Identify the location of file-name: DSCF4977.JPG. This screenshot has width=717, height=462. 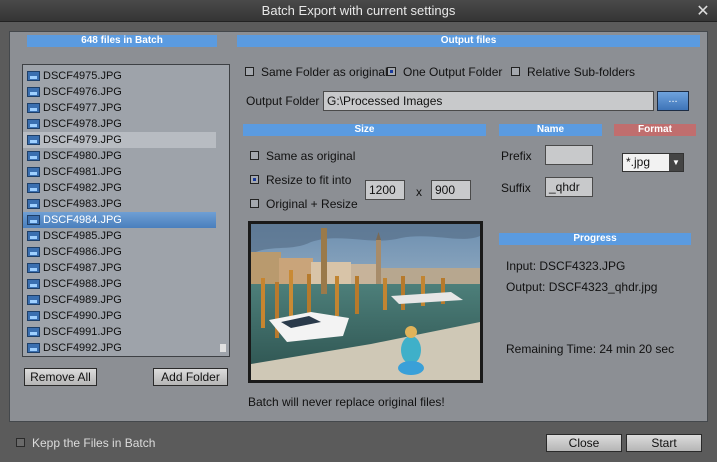
(82, 108).